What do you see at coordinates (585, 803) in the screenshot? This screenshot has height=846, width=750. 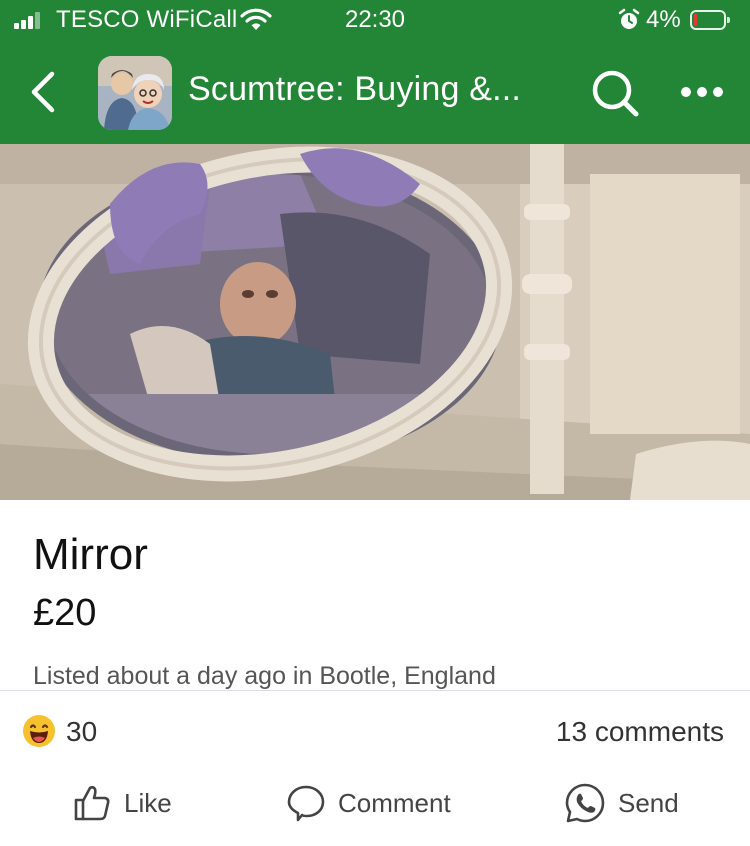 I see `whatsapp-send-icon` at bounding box center [585, 803].